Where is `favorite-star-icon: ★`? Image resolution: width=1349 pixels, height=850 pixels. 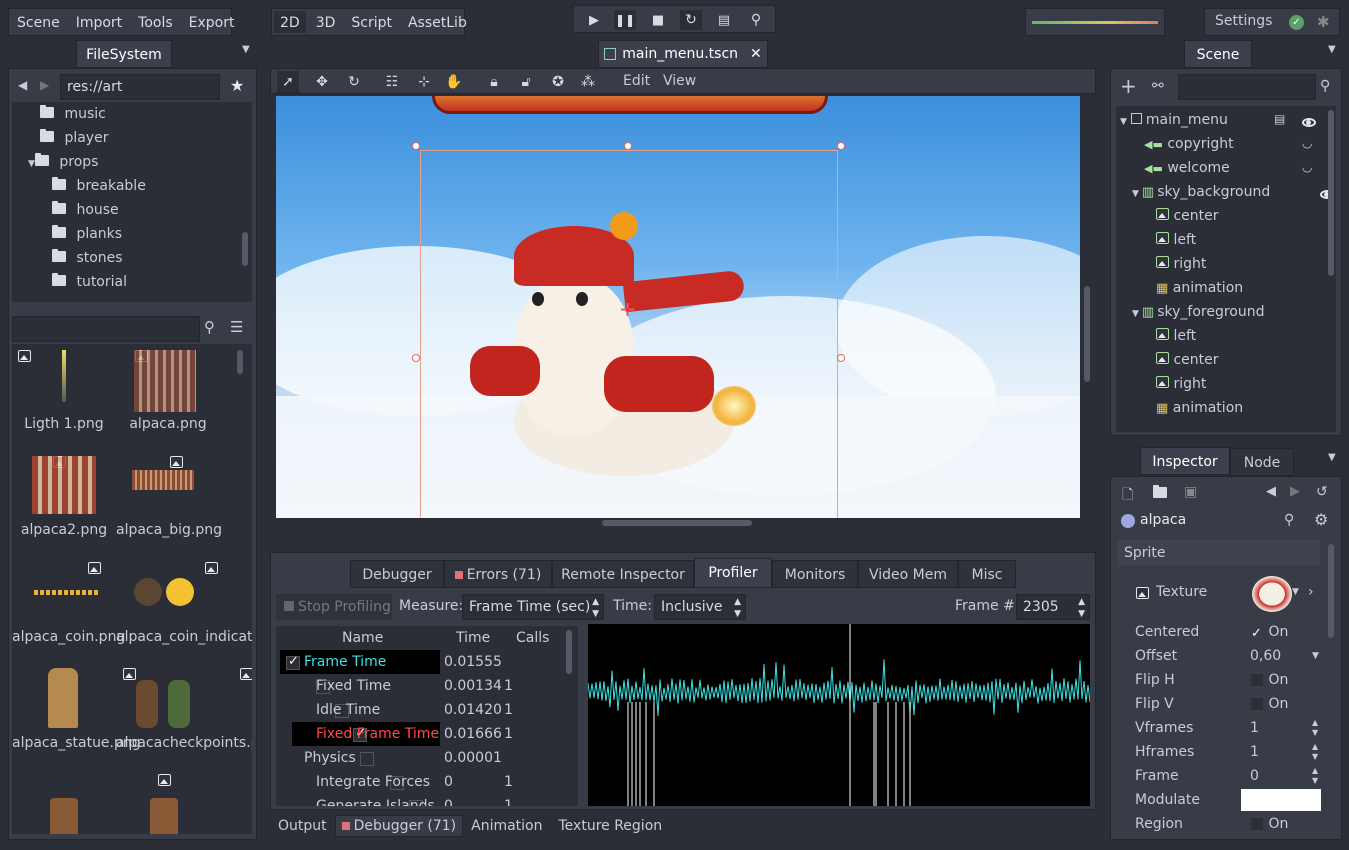
favorite-star-icon: ★ is located at coordinates (237, 85).